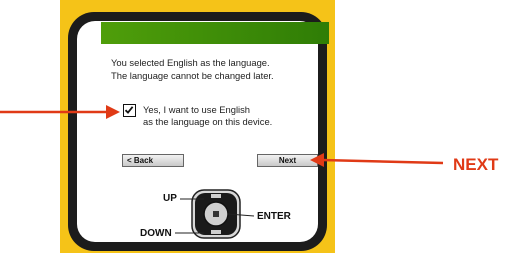 The image size is (512, 253). Describe the element at coordinates (156, 233) in the screenshot. I see `down-key-label: DOWN` at that location.